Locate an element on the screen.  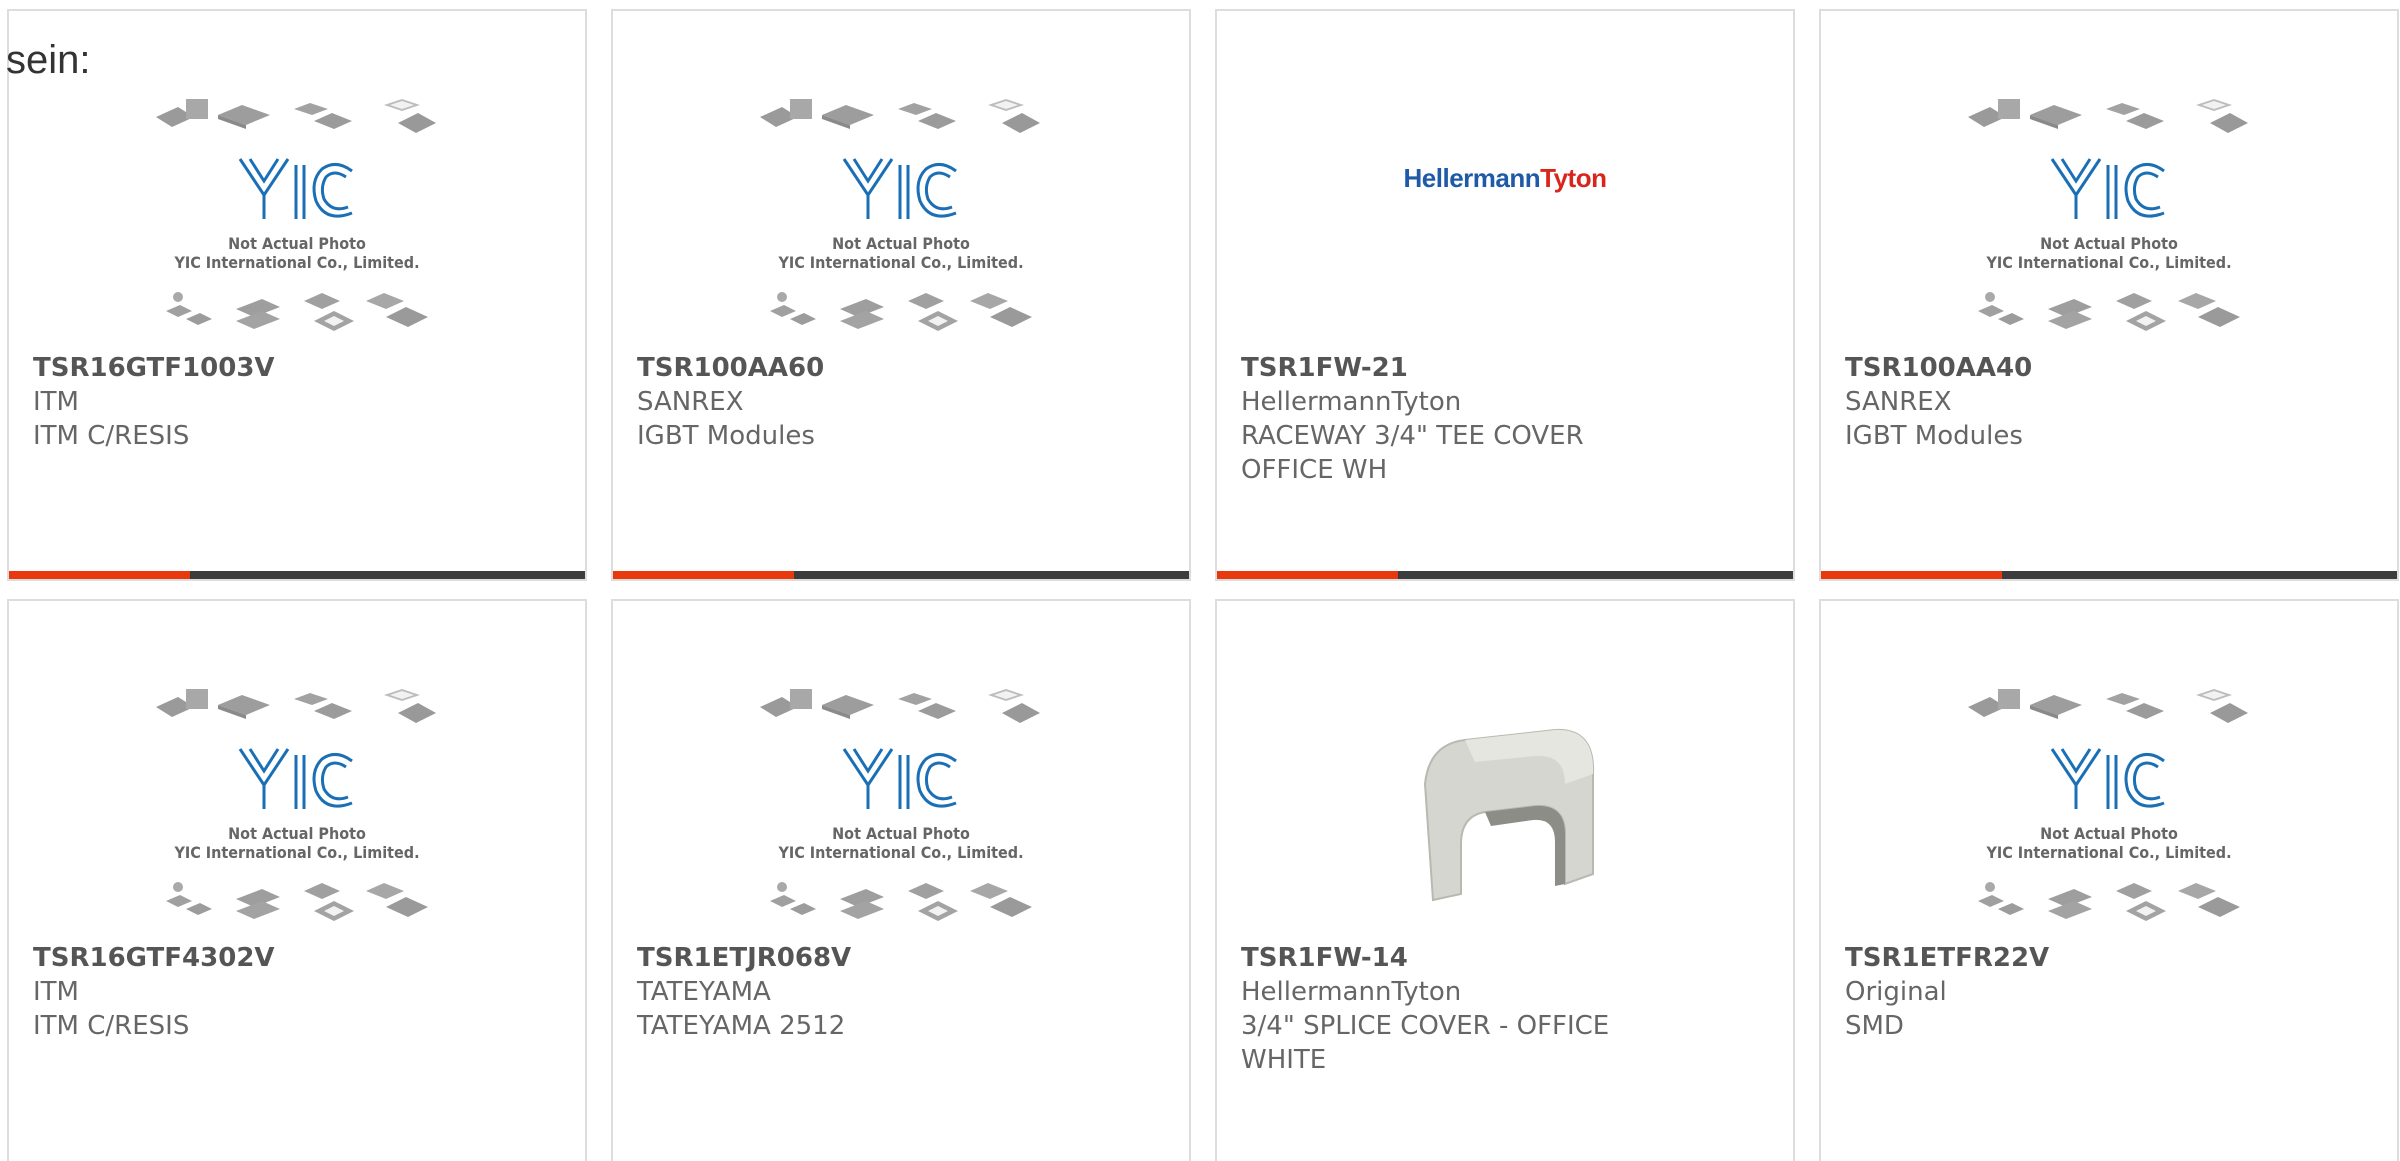
hellermanntyton-logo-icon: HellermannTyton is located at coordinates (1505, 177).